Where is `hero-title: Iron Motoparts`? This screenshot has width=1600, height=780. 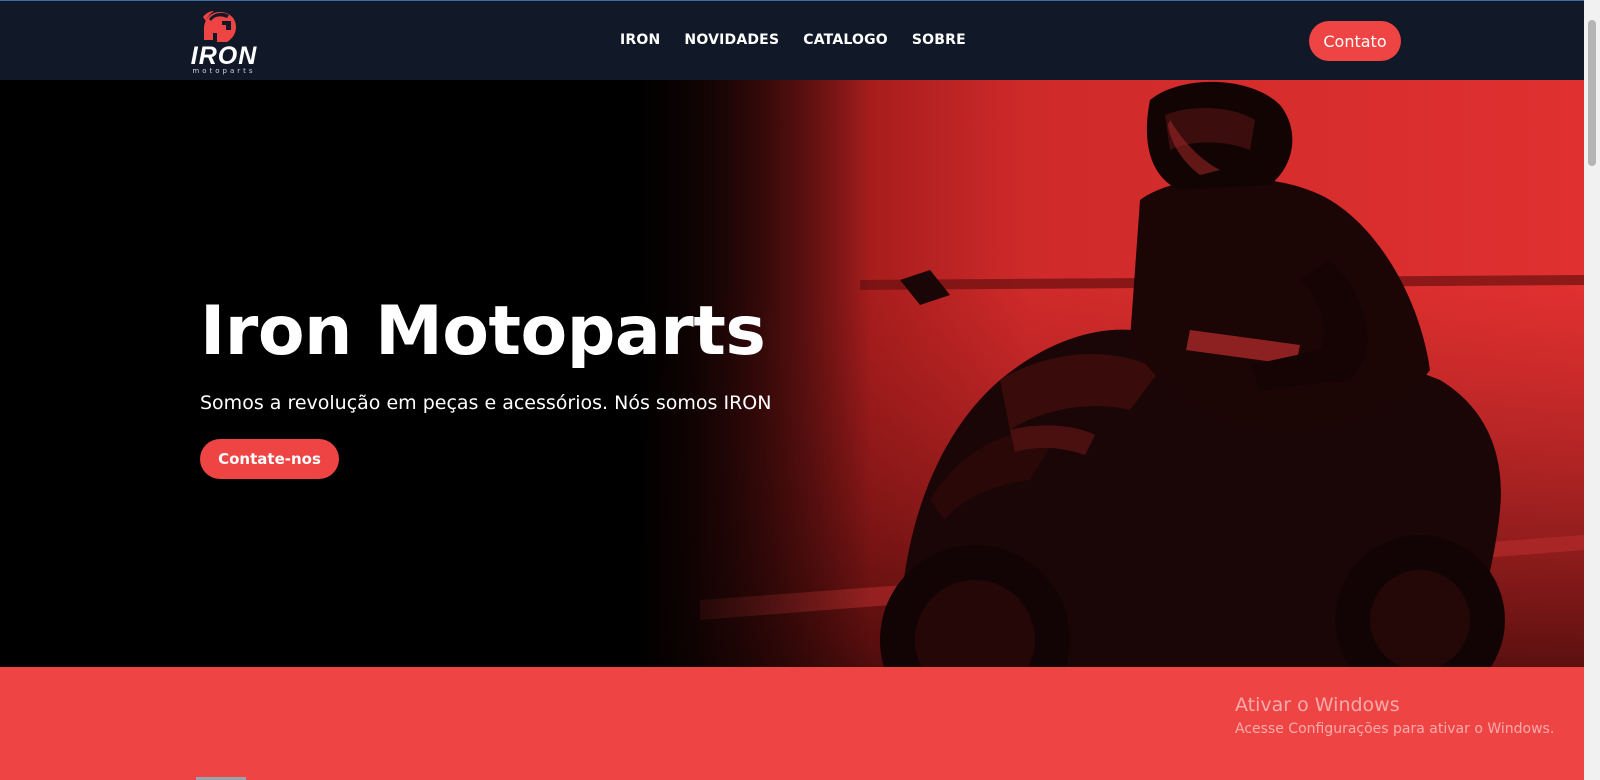 hero-title: Iron Motoparts is located at coordinates (483, 331).